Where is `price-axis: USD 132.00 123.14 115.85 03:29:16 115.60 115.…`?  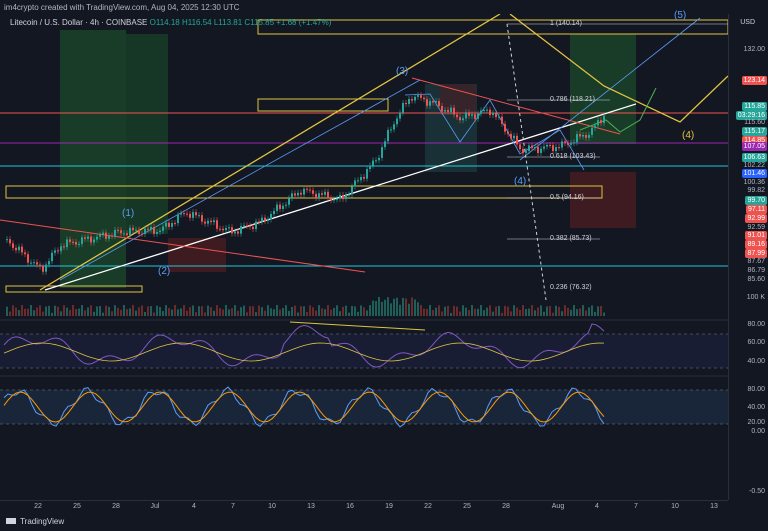
price-axis: USD 132.00 123.14 115.85 03:29:16 115.60 115.… is located at coordinates (748, 257).